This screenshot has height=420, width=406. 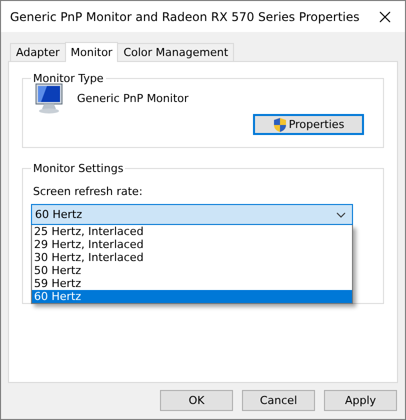 I want to click on refresh-rate-label: Screen refresh rate:, so click(x=88, y=191).